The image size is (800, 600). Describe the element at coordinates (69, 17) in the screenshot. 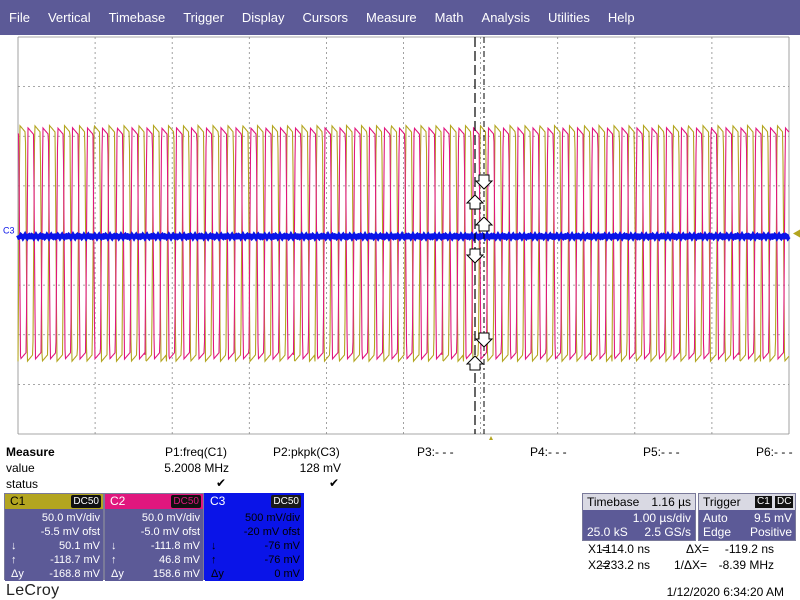

I see `menu-vertical: Vertical` at that location.